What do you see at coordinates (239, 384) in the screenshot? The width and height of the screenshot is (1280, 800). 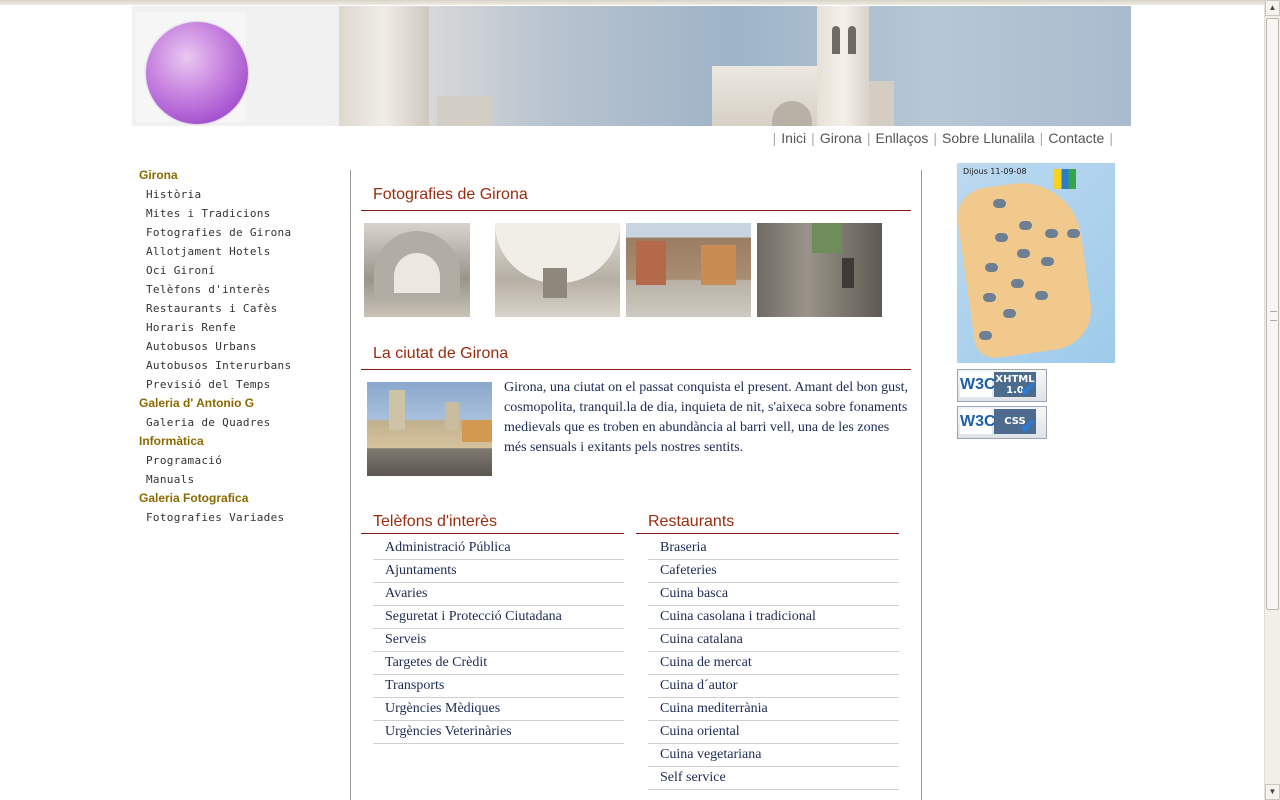 I see `sidebar-item-previsio-temps: Previsió del Temps` at bounding box center [239, 384].